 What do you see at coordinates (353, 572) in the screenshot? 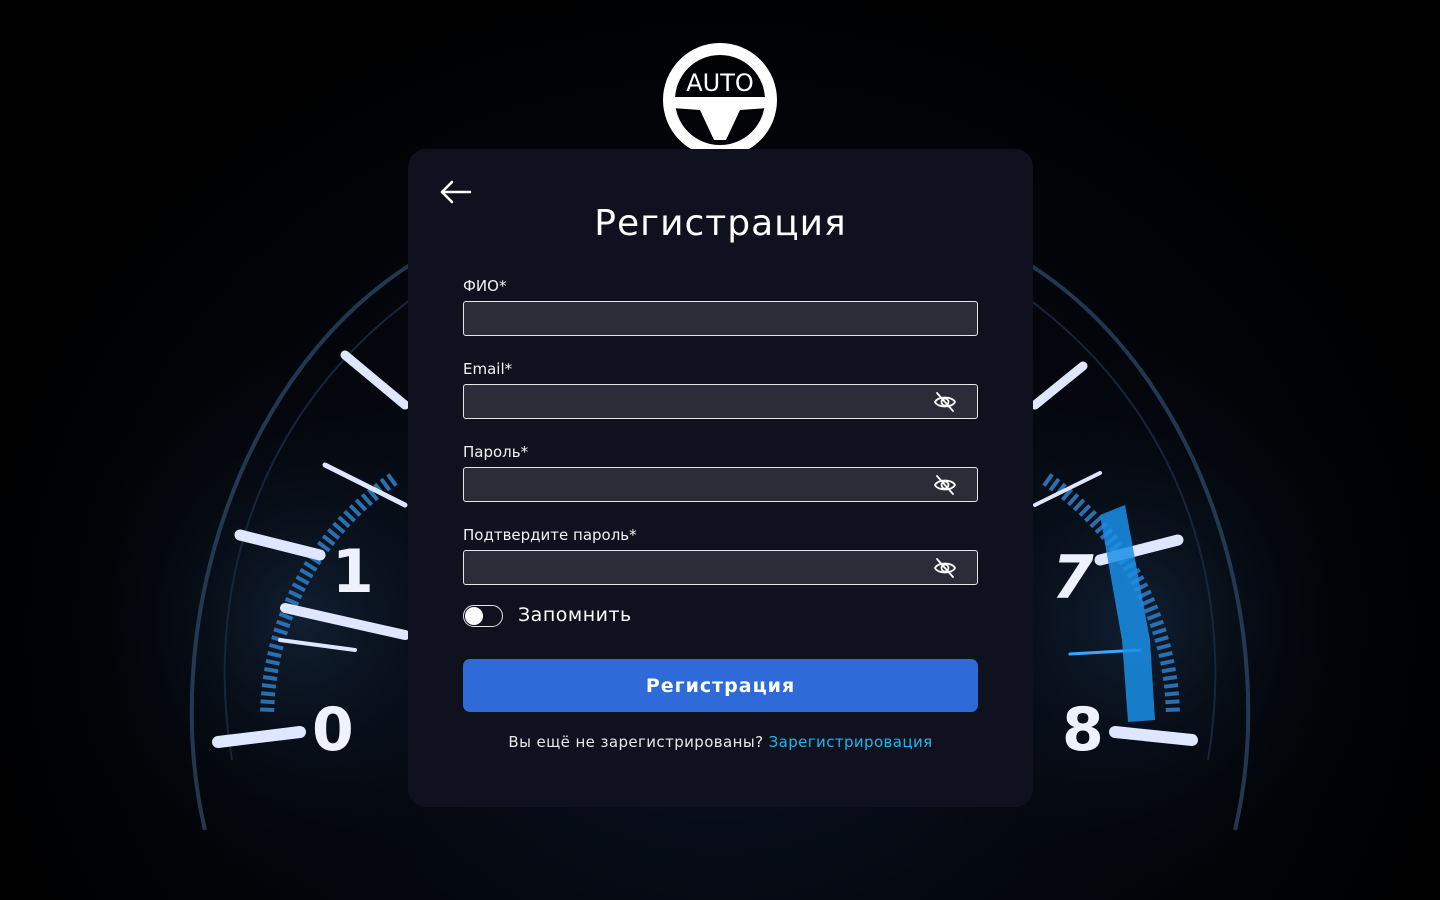
I see `gauge-number-1: 1` at bounding box center [353, 572].